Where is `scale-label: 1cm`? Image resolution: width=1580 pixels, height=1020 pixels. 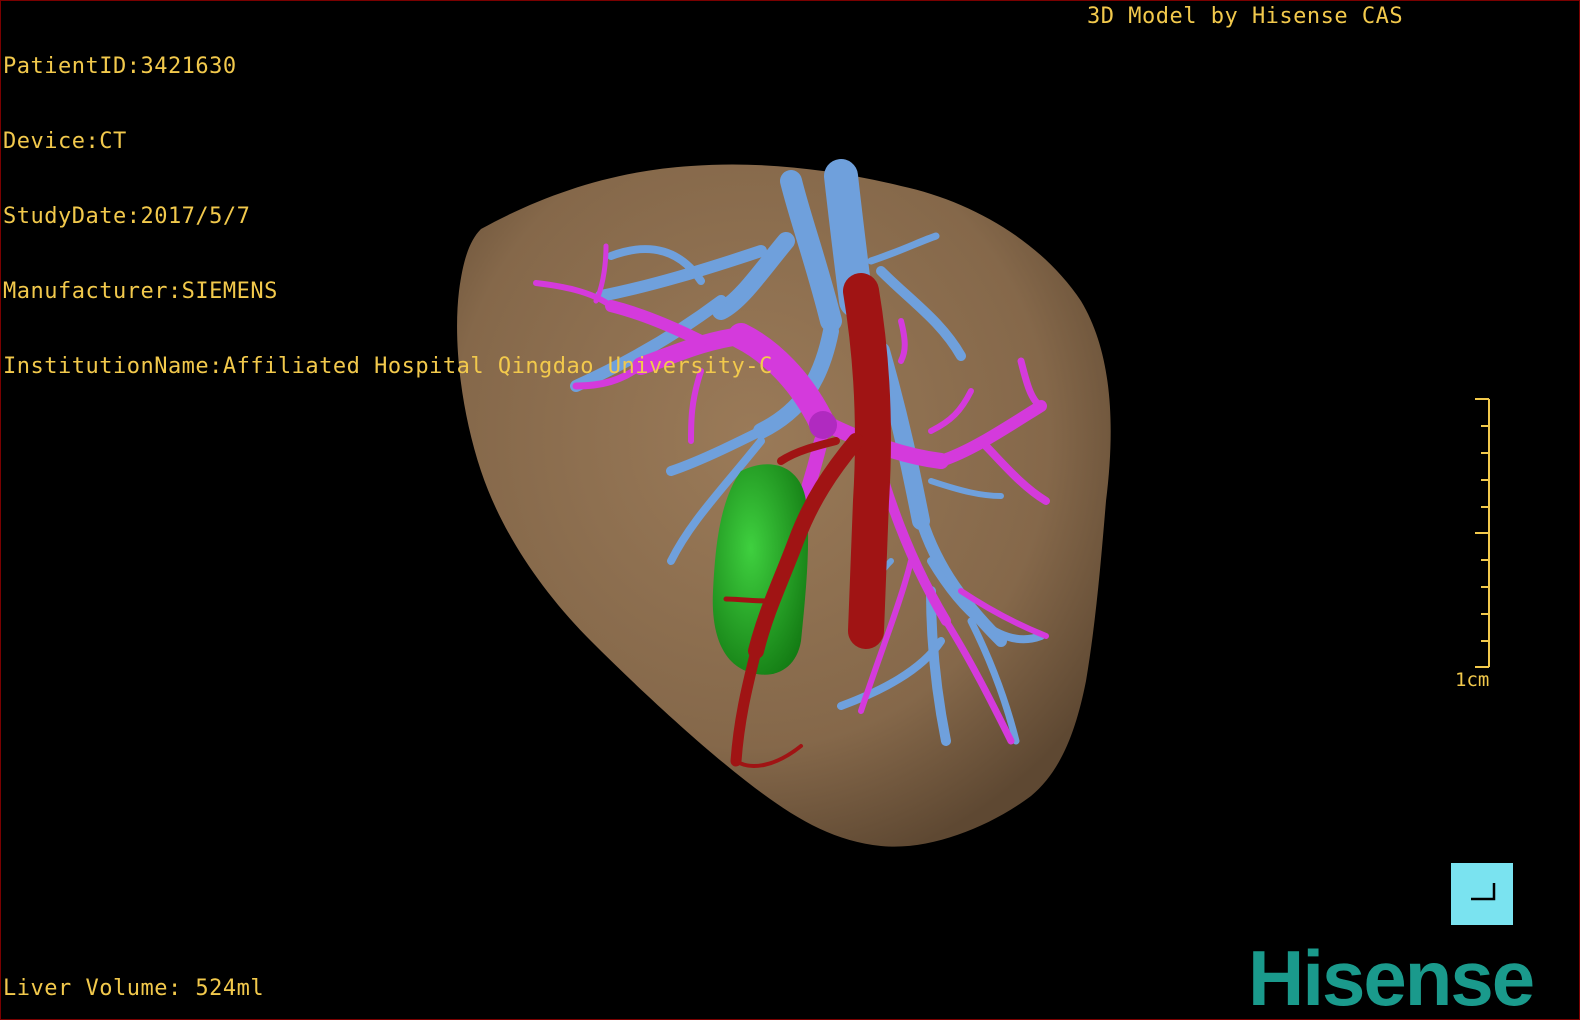 scale-label: 1cm is located at coordinates (1472, 680).